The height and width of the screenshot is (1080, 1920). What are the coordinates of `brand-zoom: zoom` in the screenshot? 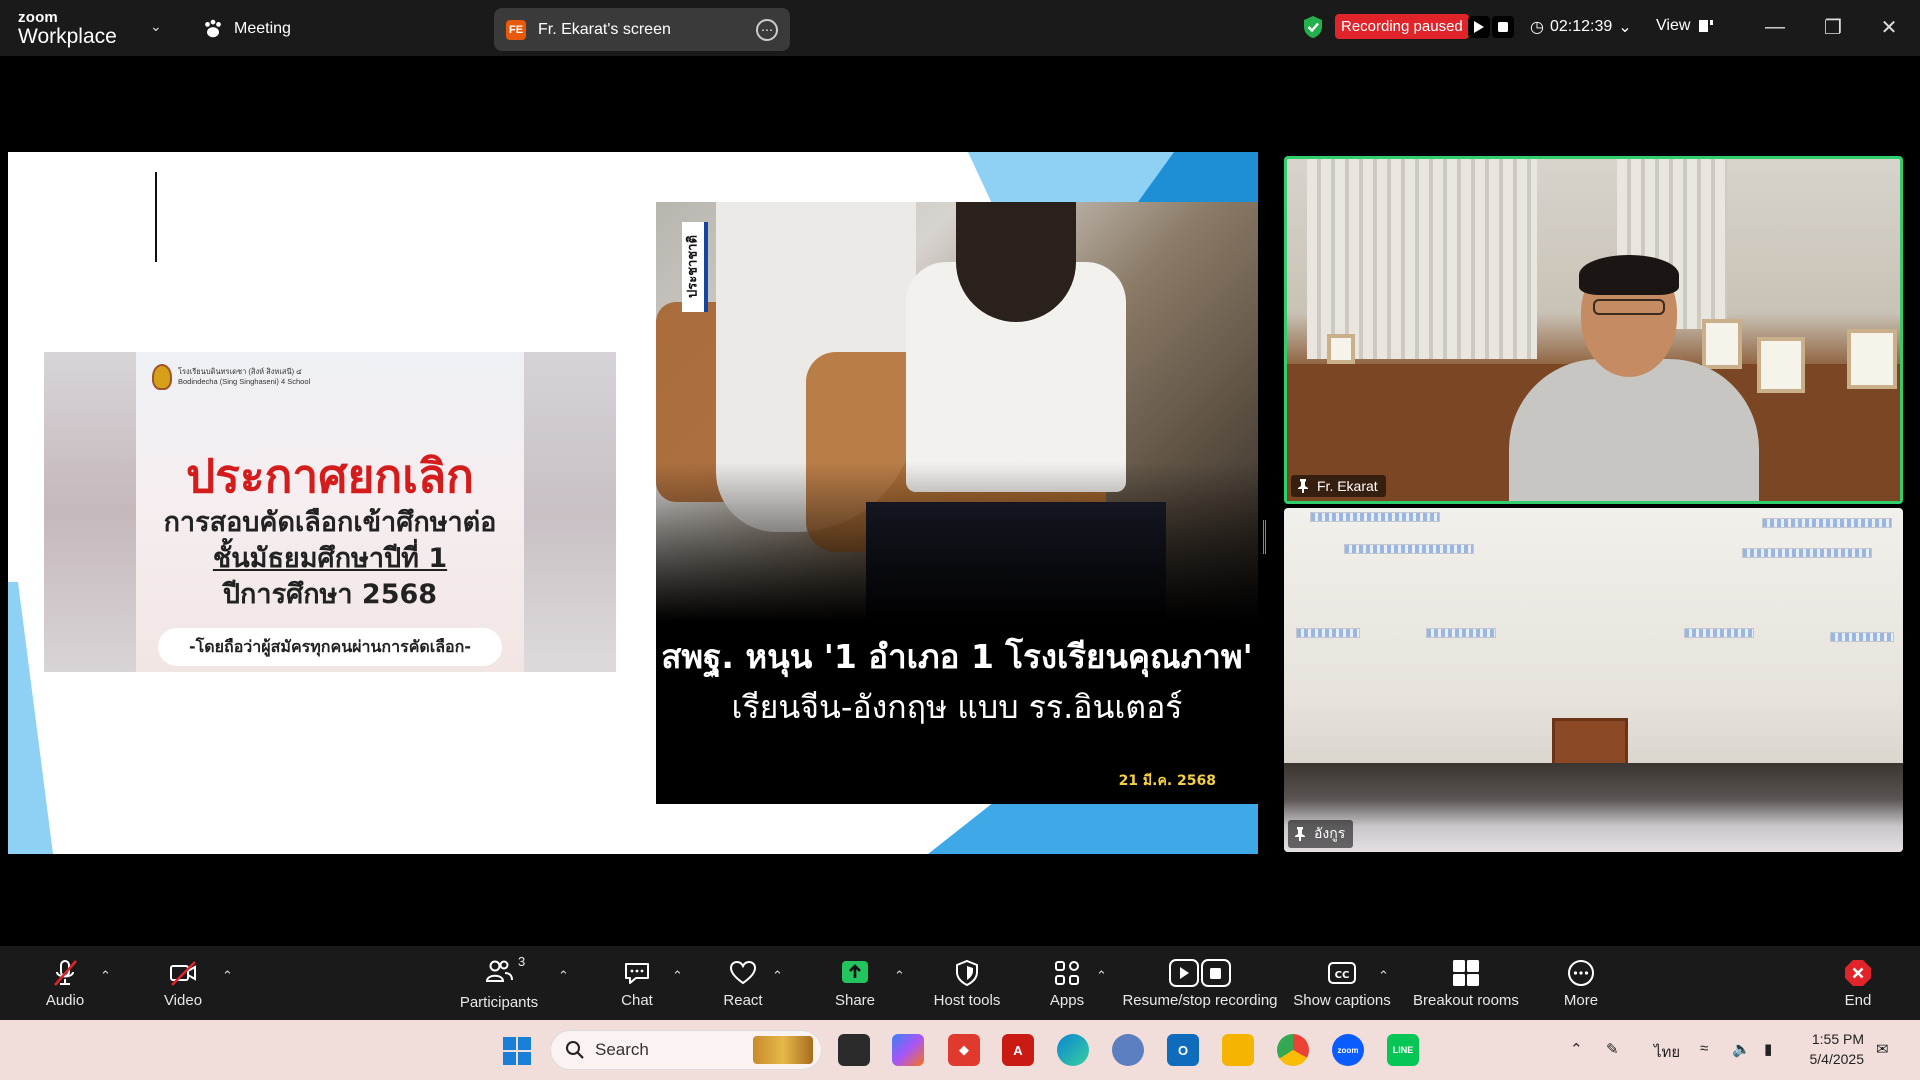 It's located at (38, 17).